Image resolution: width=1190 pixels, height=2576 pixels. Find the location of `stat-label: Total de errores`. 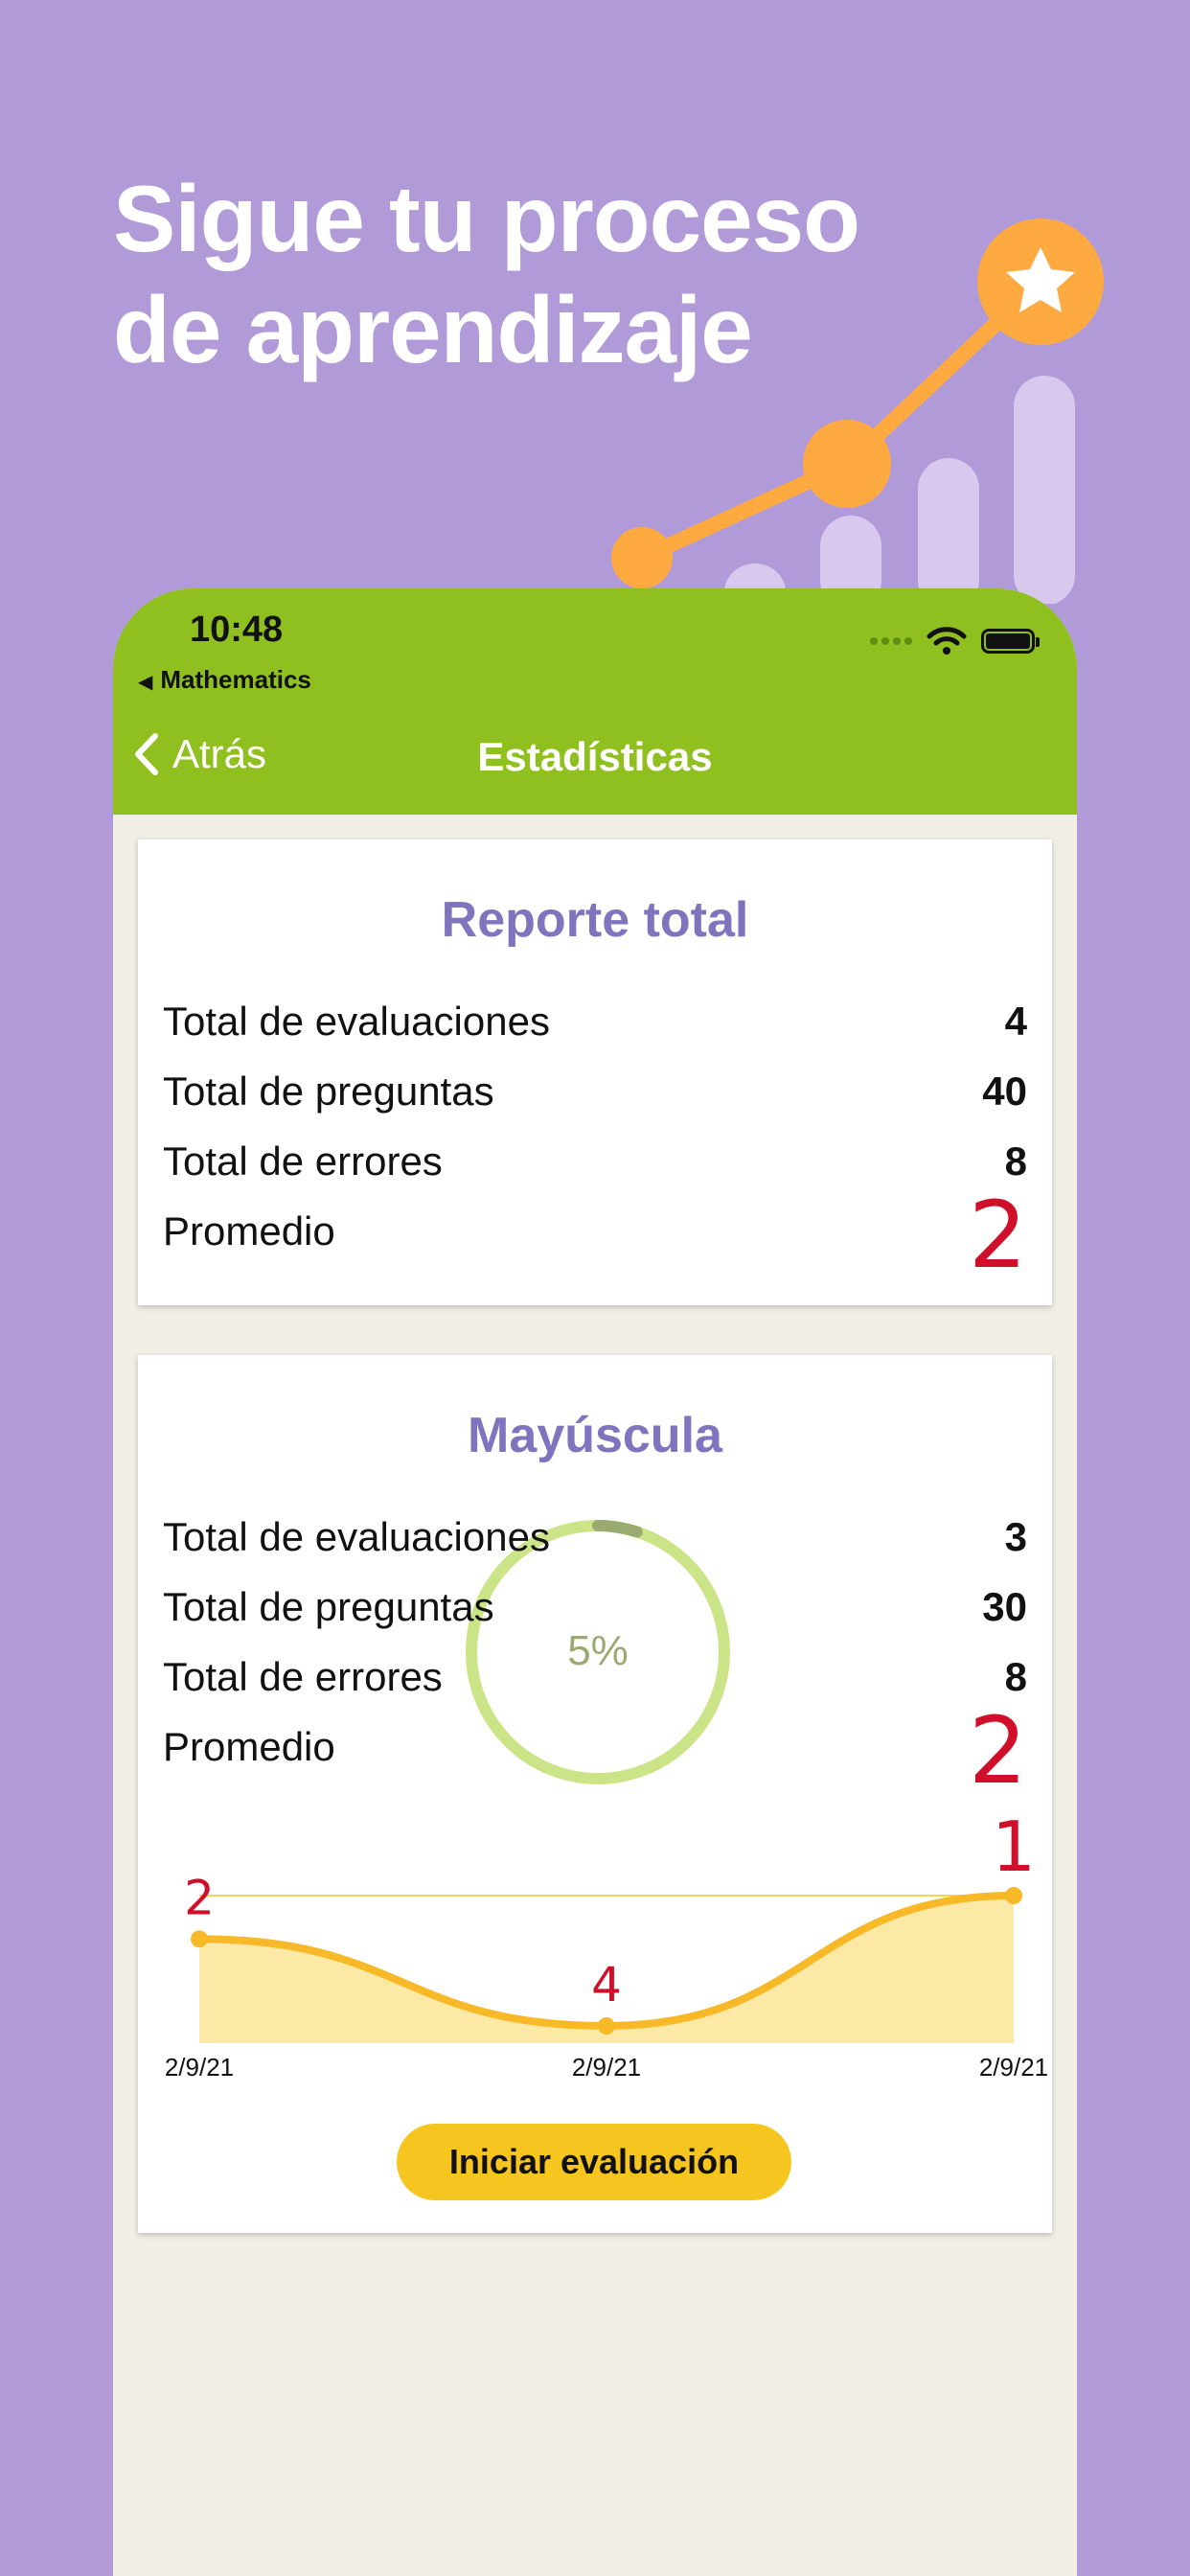

stat-label: Total de errores is located at coordinates (303, 1161).